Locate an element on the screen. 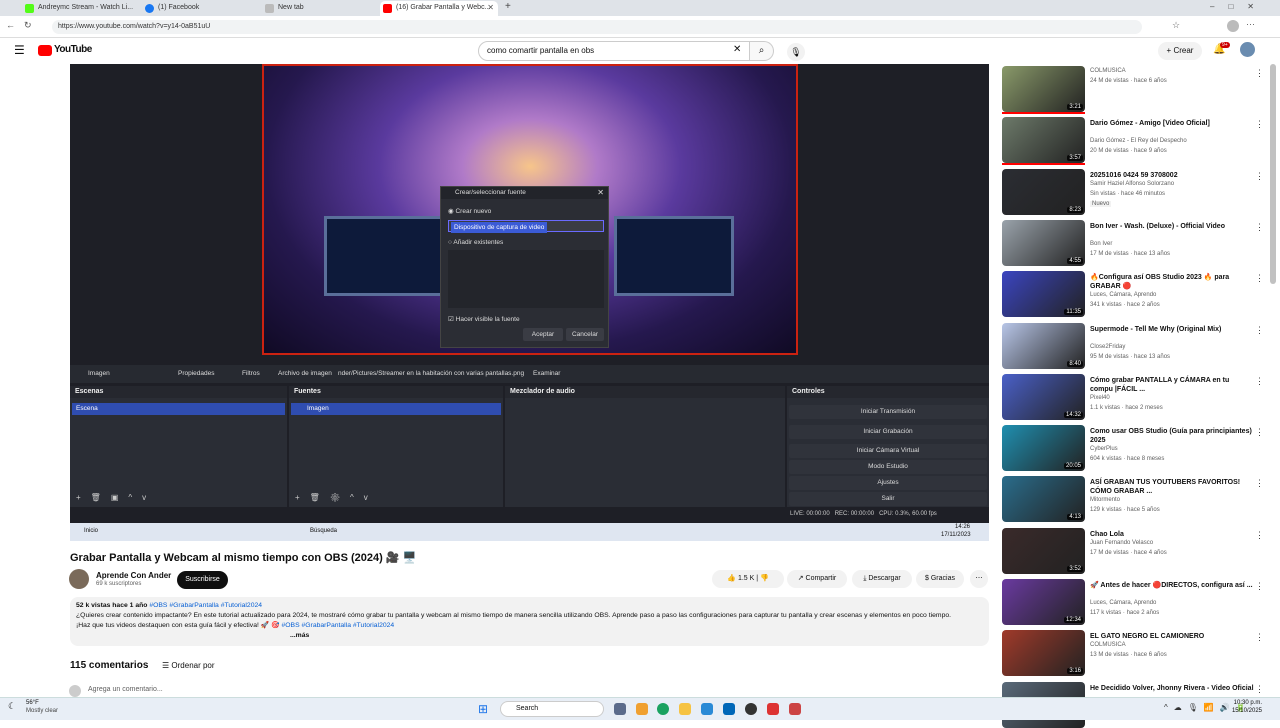 This screenshot has width=1280, height=728. task-view-icon is located at coordinates (620, 709).